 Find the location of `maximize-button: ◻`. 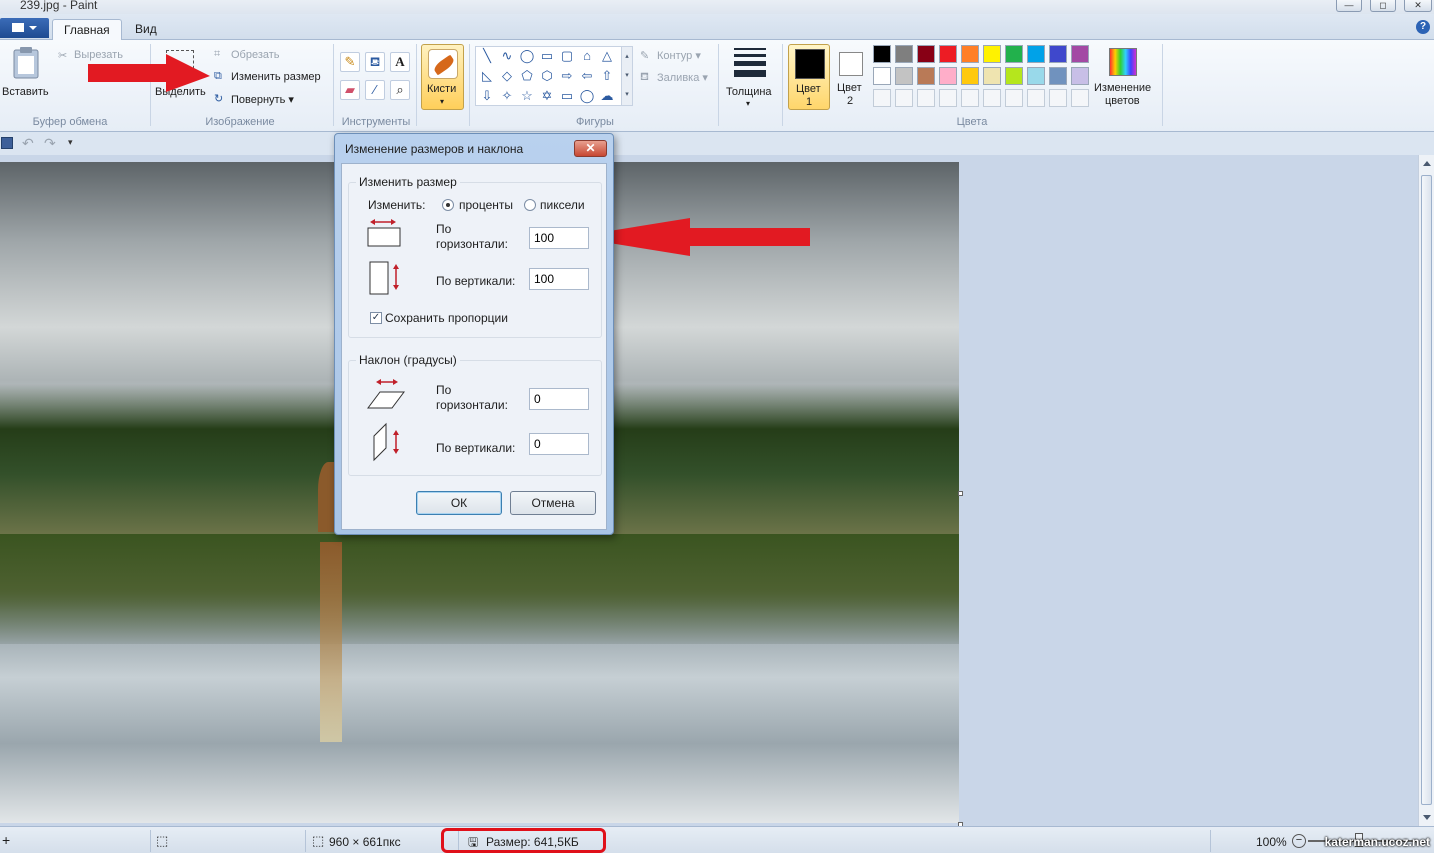

maximize-button: ◻ is located at coordinates (1383, 6).